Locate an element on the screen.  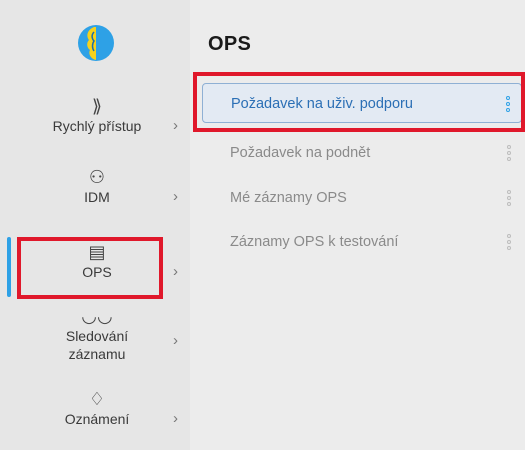
menu-item-label: Požadavek na uživ. podporu is located at coordinates (322, 104).